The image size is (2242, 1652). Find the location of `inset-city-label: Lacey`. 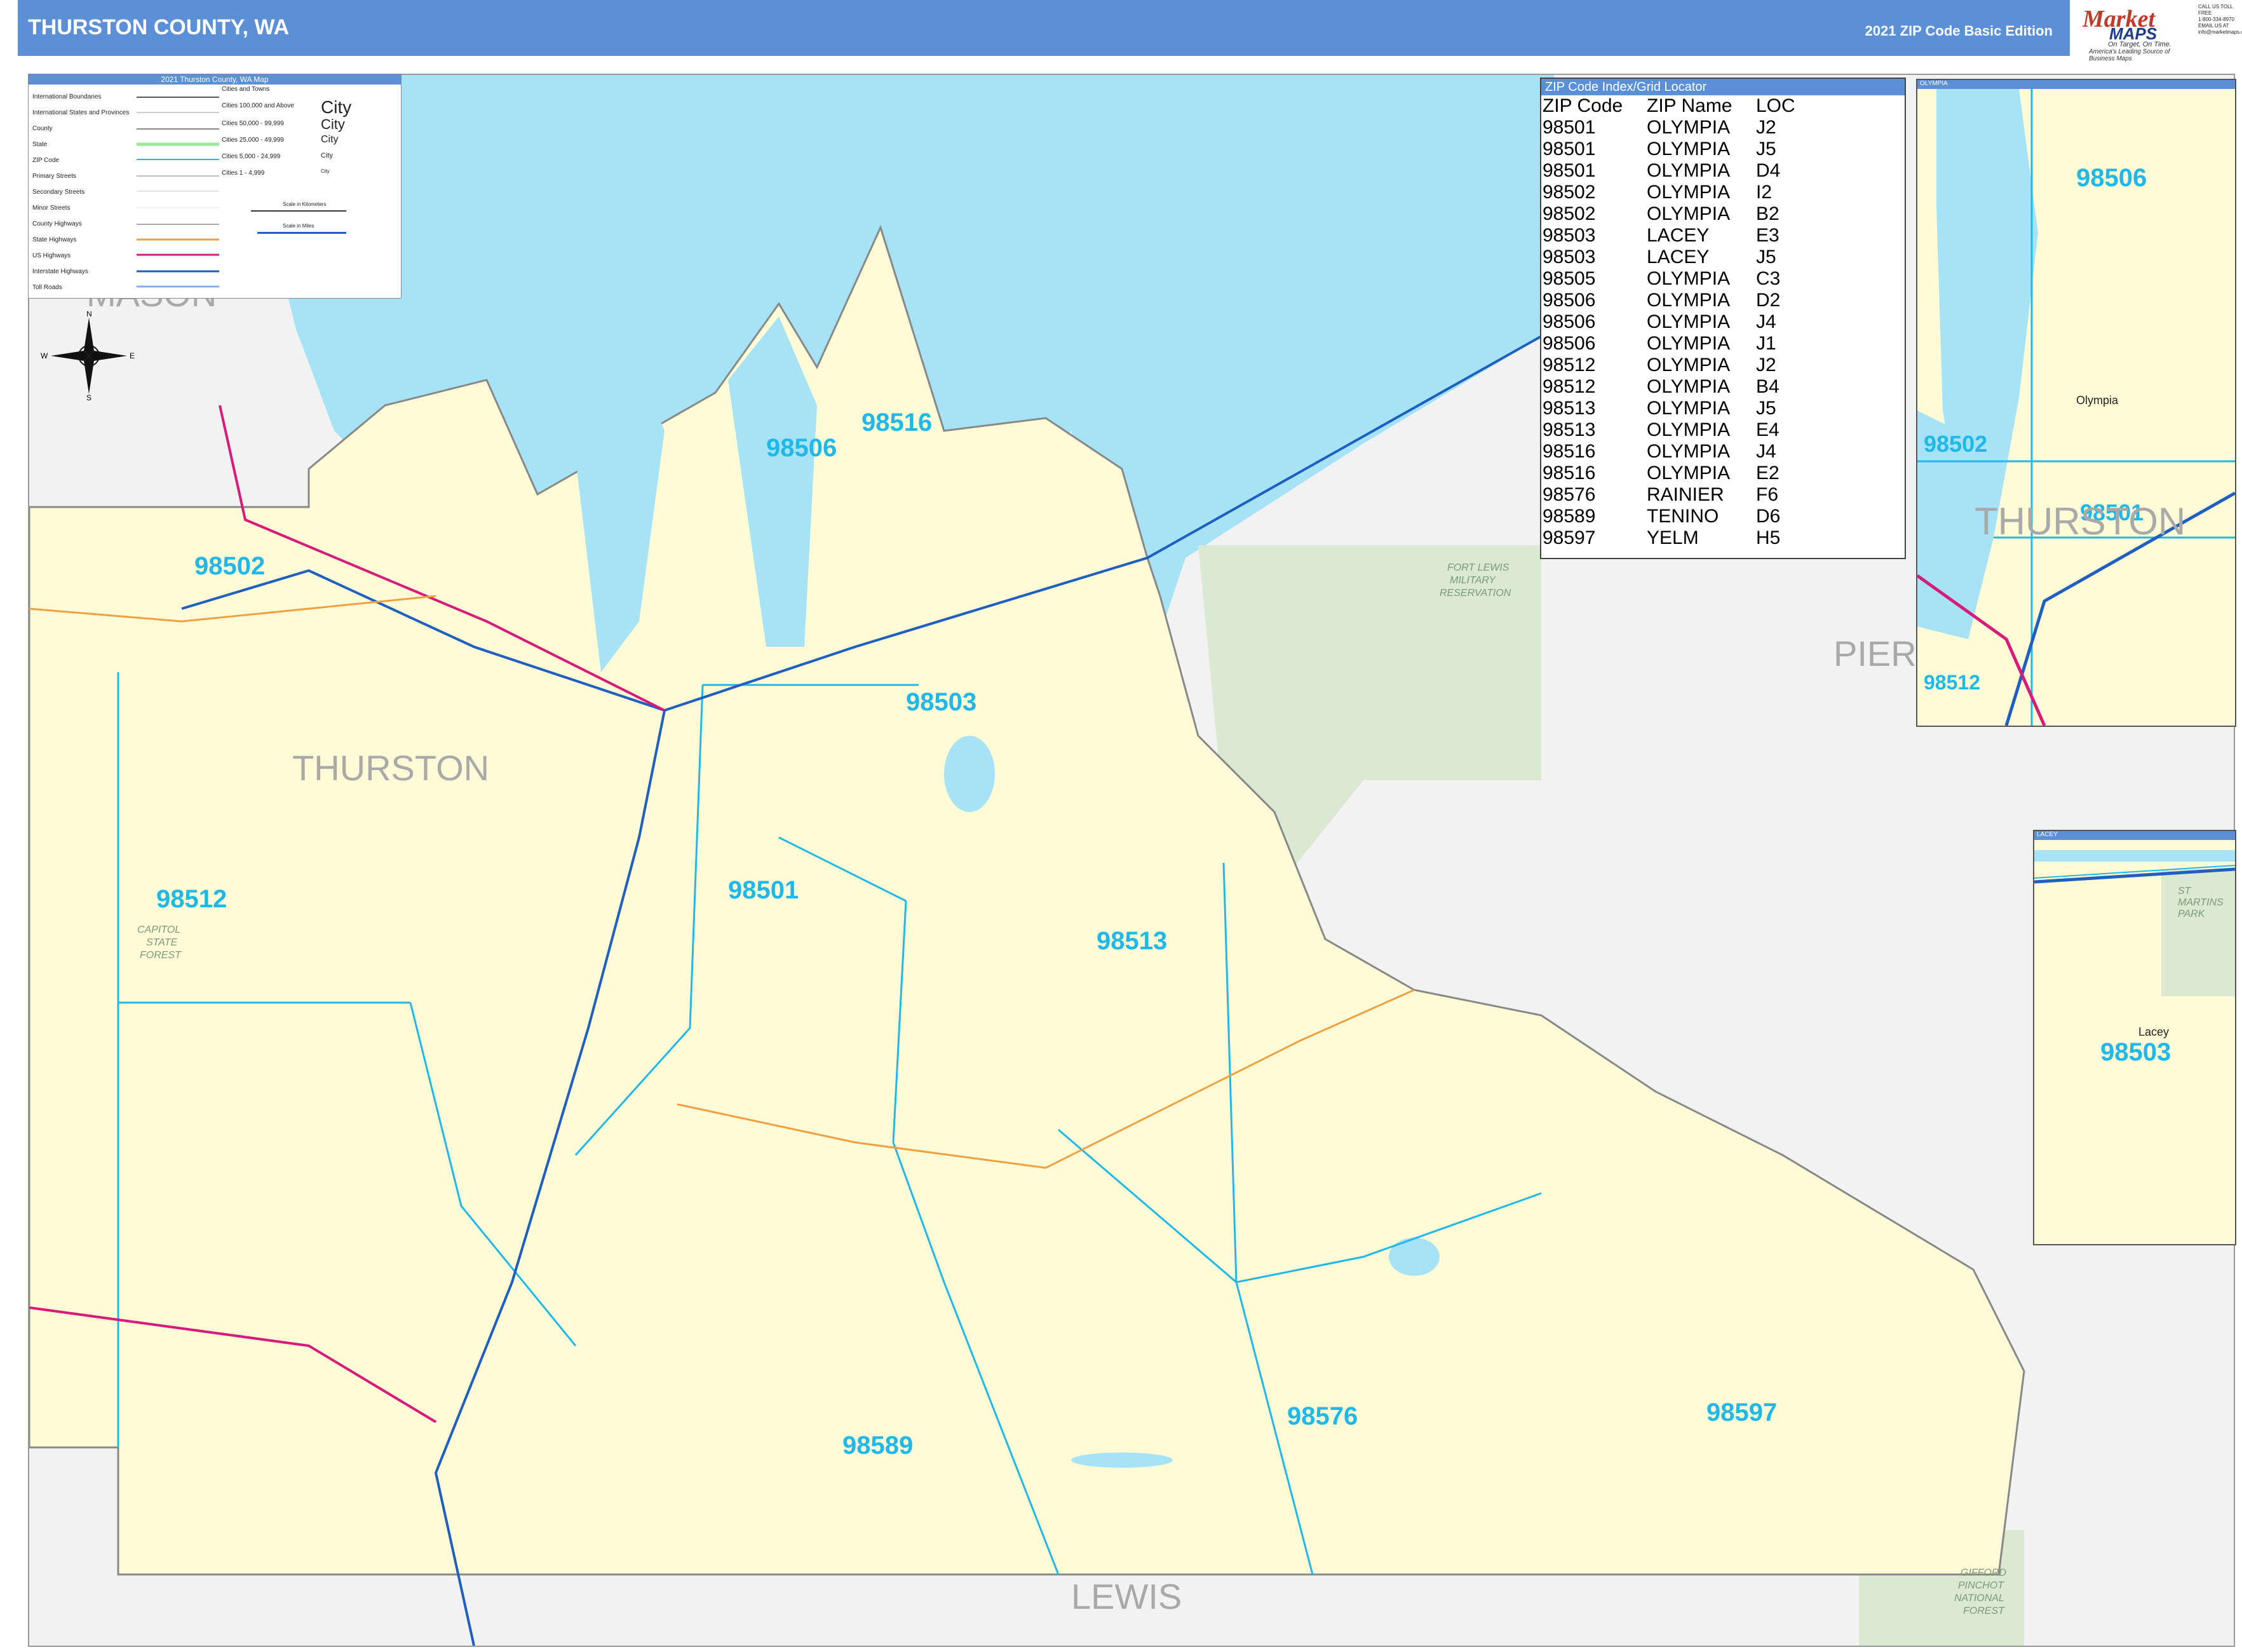

inset-city-label: Lacey is located at coordinates (2154, 1032).